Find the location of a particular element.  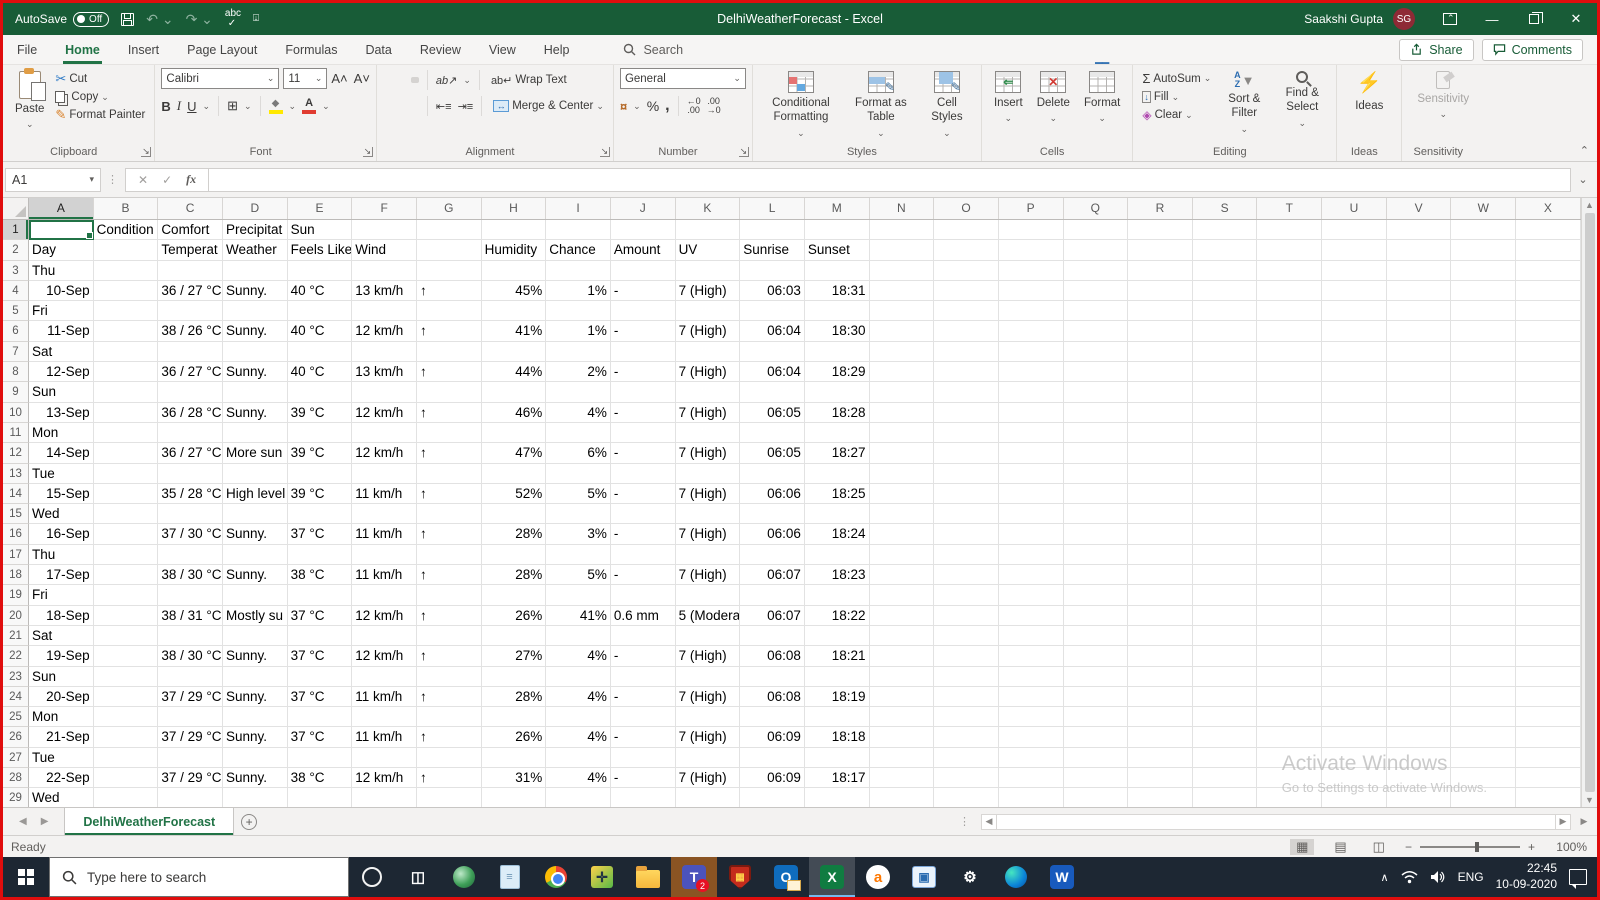

cell-G14: ↑ is located at coordinates (449, 494).